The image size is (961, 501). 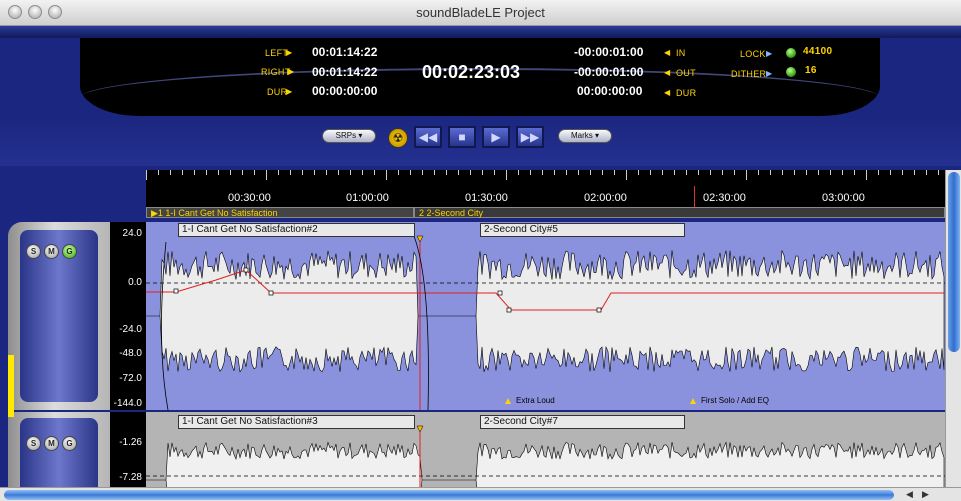 I want to click on in-arrow-icon: ◀, so click(x=667, y=52).